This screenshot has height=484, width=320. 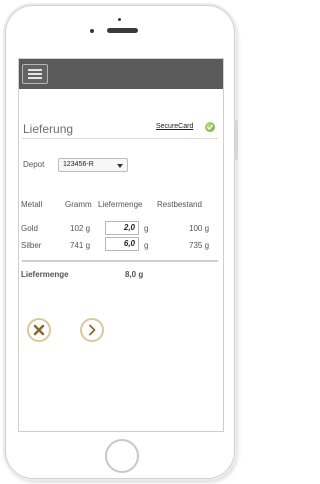 What do you see at coordinates (179, 204) in the screenshot?
I see `column-header-restbestand: Restbestand` at bounding box center [179, 204].